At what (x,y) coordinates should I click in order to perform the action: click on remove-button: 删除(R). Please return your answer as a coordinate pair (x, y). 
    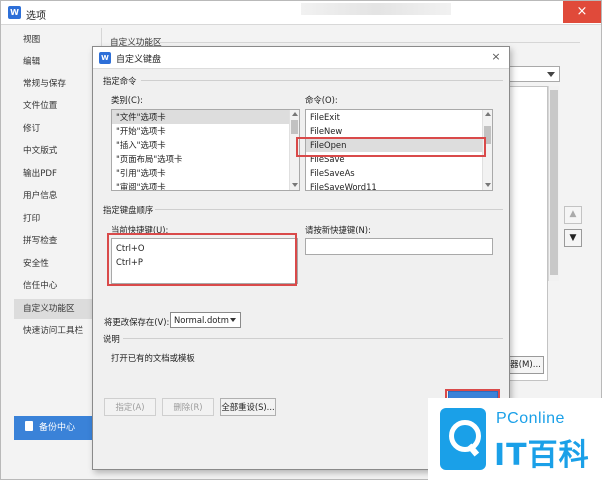
    Looking at the image, I should click on (188, 407).